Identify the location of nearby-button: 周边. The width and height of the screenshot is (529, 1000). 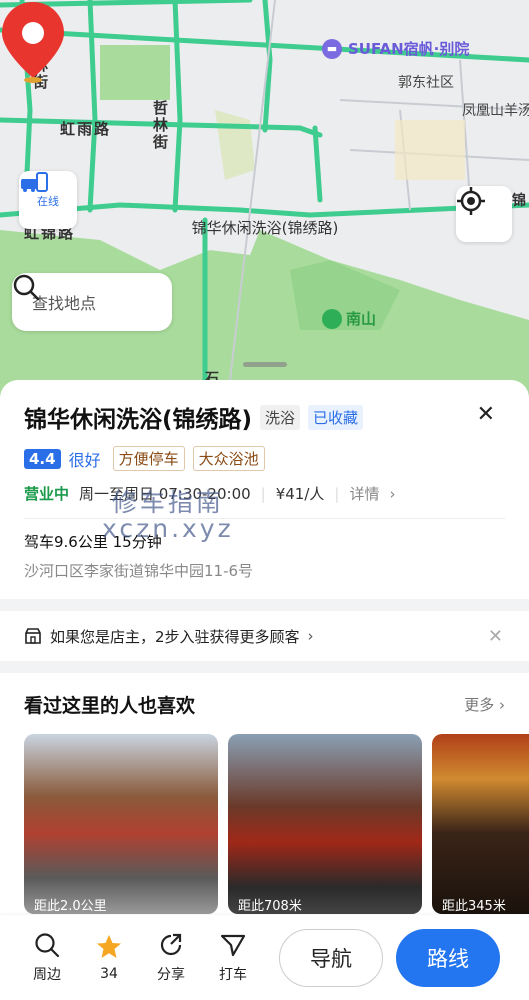
(47, 958).